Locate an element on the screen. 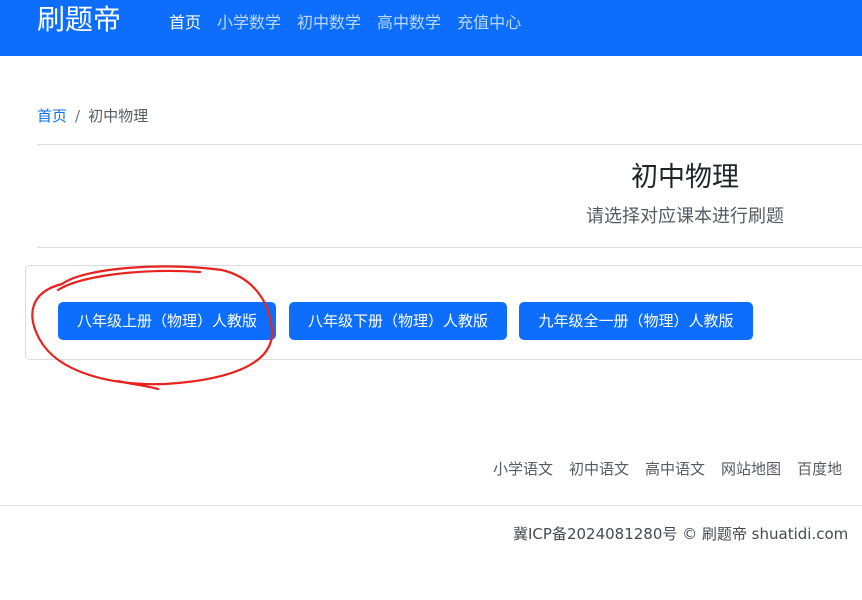  copyright-text: 冀ICP备2024081280号 © 刷题帝 shuatidi.com is located at coordinates (681, 534).